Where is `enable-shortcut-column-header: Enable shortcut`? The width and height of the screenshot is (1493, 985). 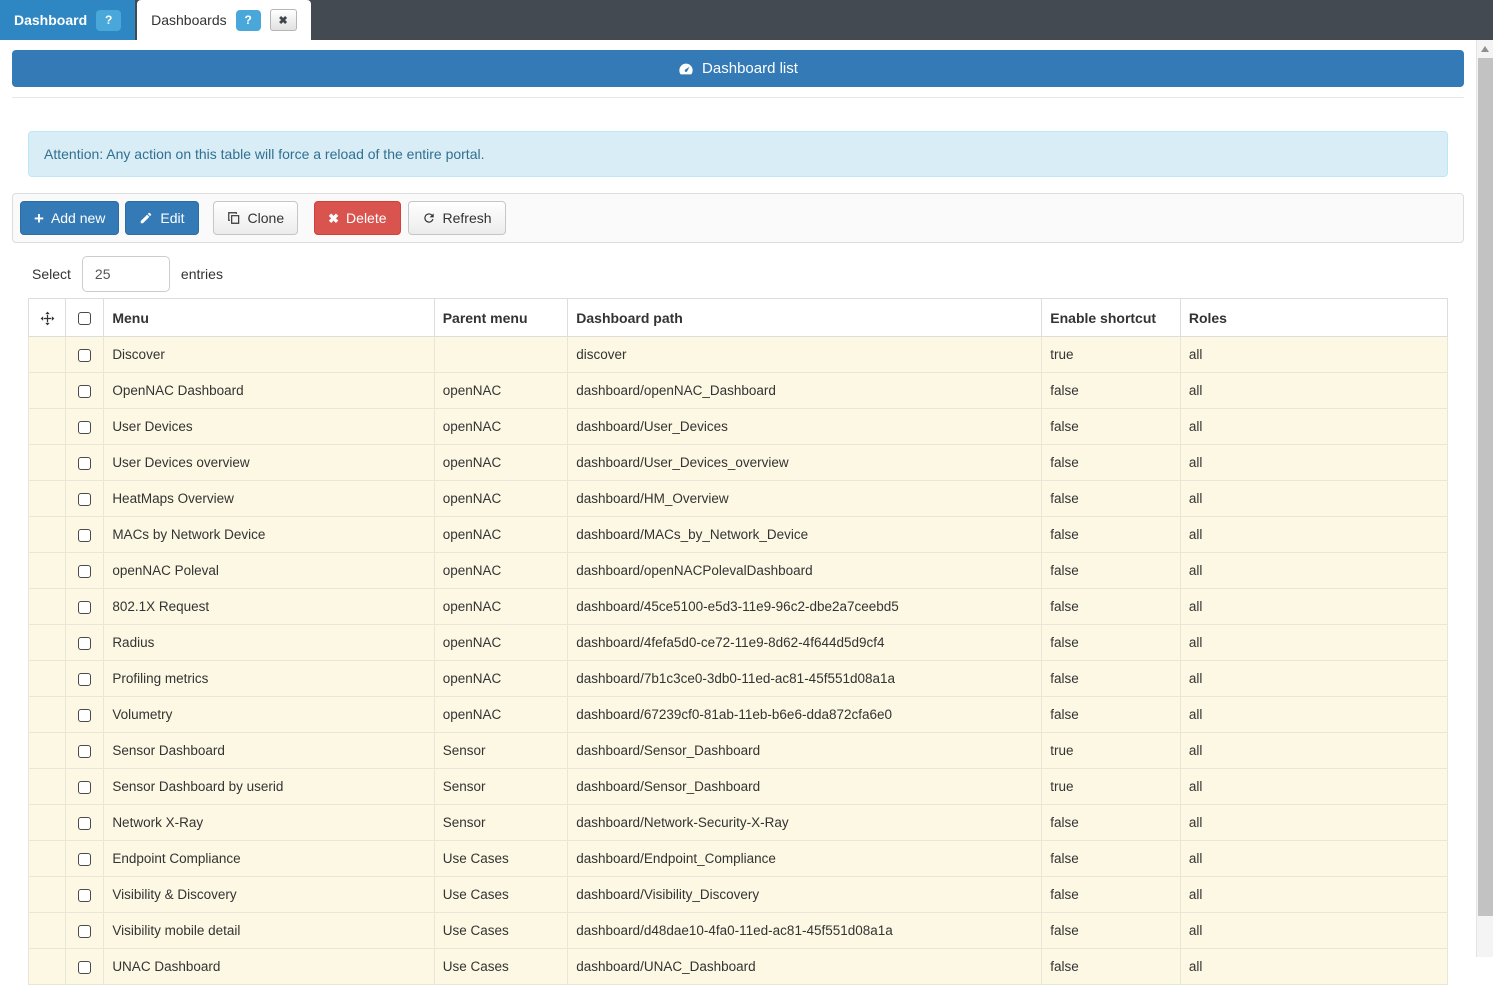
enable-shortcut-column-header: Enable shortcut is located at coordinates (1111, 317).